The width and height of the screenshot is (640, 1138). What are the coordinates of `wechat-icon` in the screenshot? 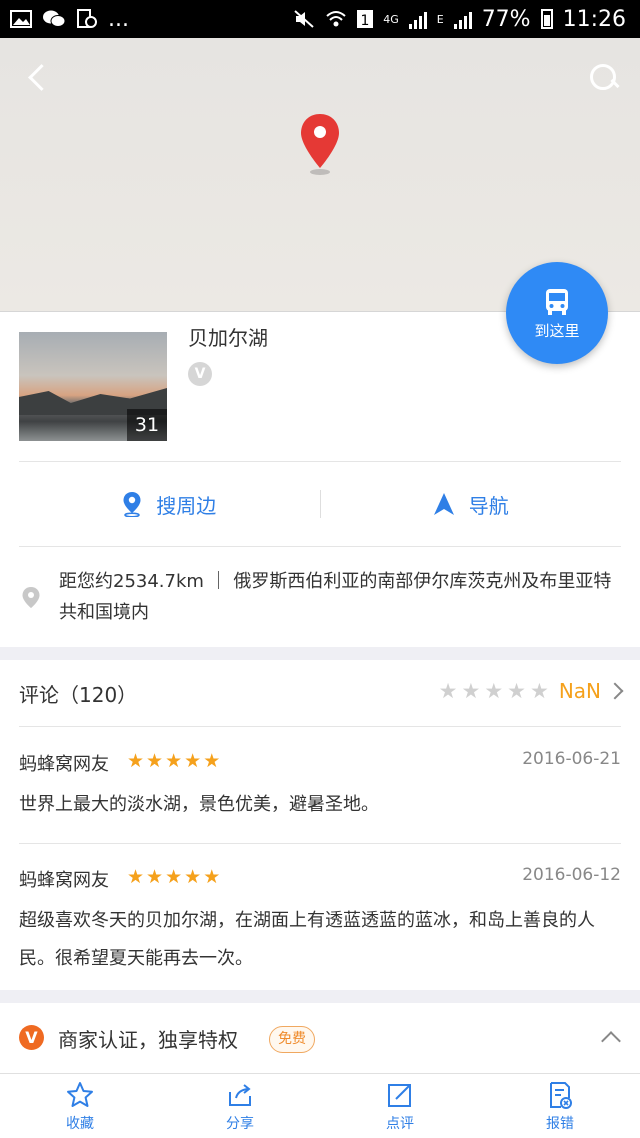 It's located at (54, 18).